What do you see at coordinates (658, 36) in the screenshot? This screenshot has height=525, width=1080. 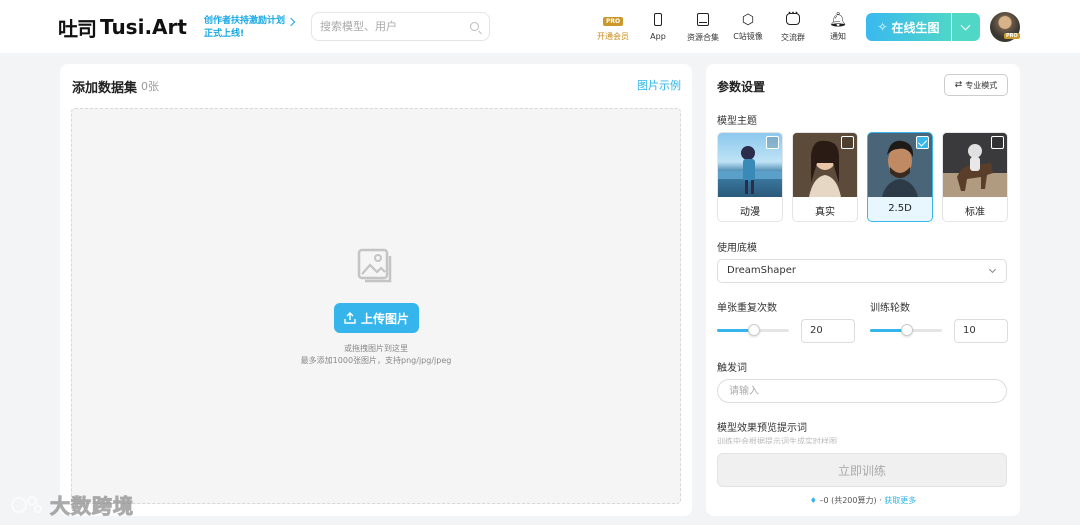 I see `nav-app-label: App` at bounding box center [658, 36].